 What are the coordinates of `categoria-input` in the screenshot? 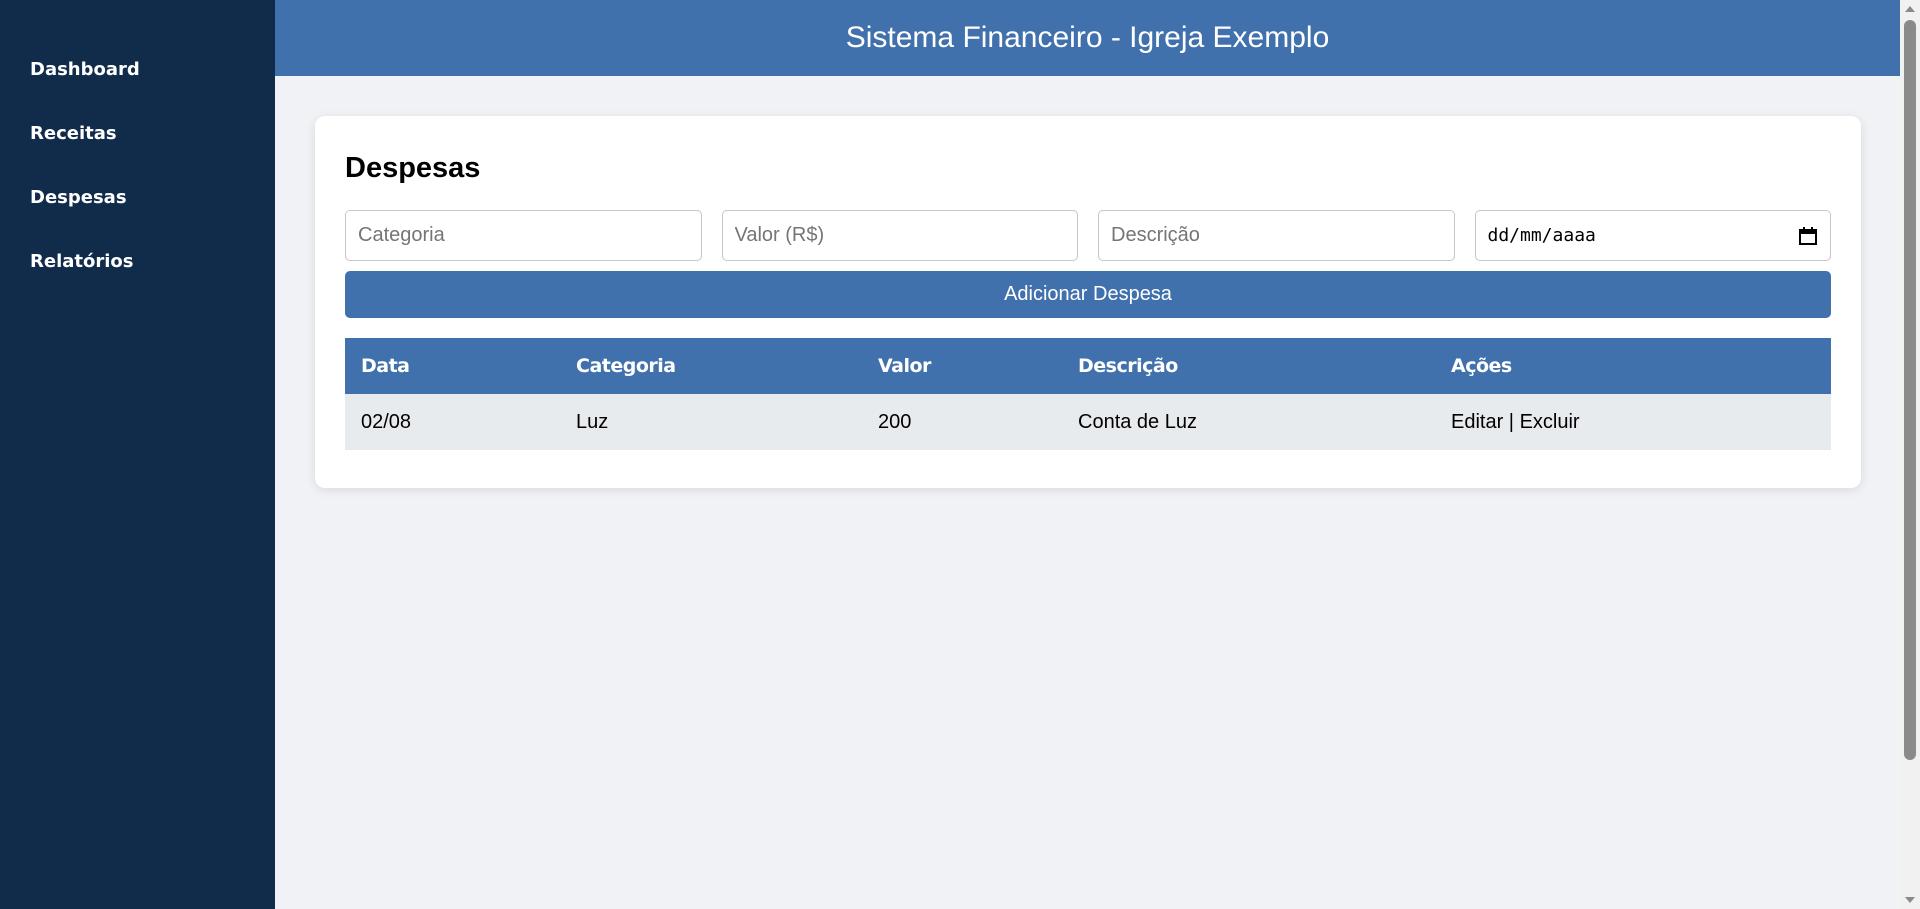 It's located at (523, 235).